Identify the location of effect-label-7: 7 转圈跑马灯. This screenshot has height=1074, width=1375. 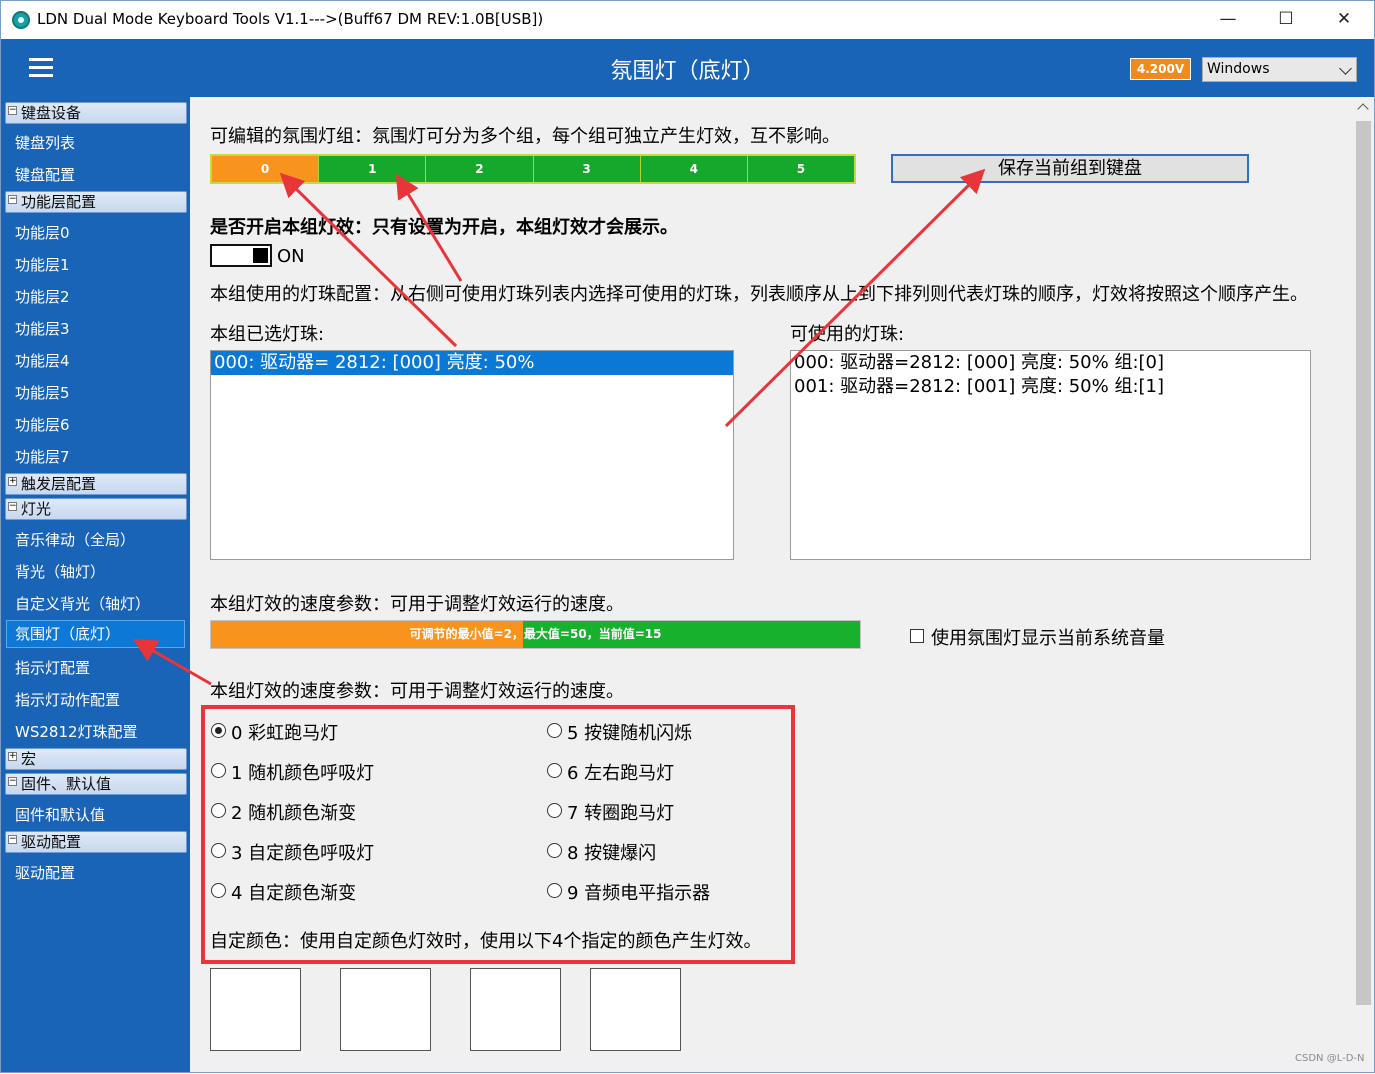
(620, 812).